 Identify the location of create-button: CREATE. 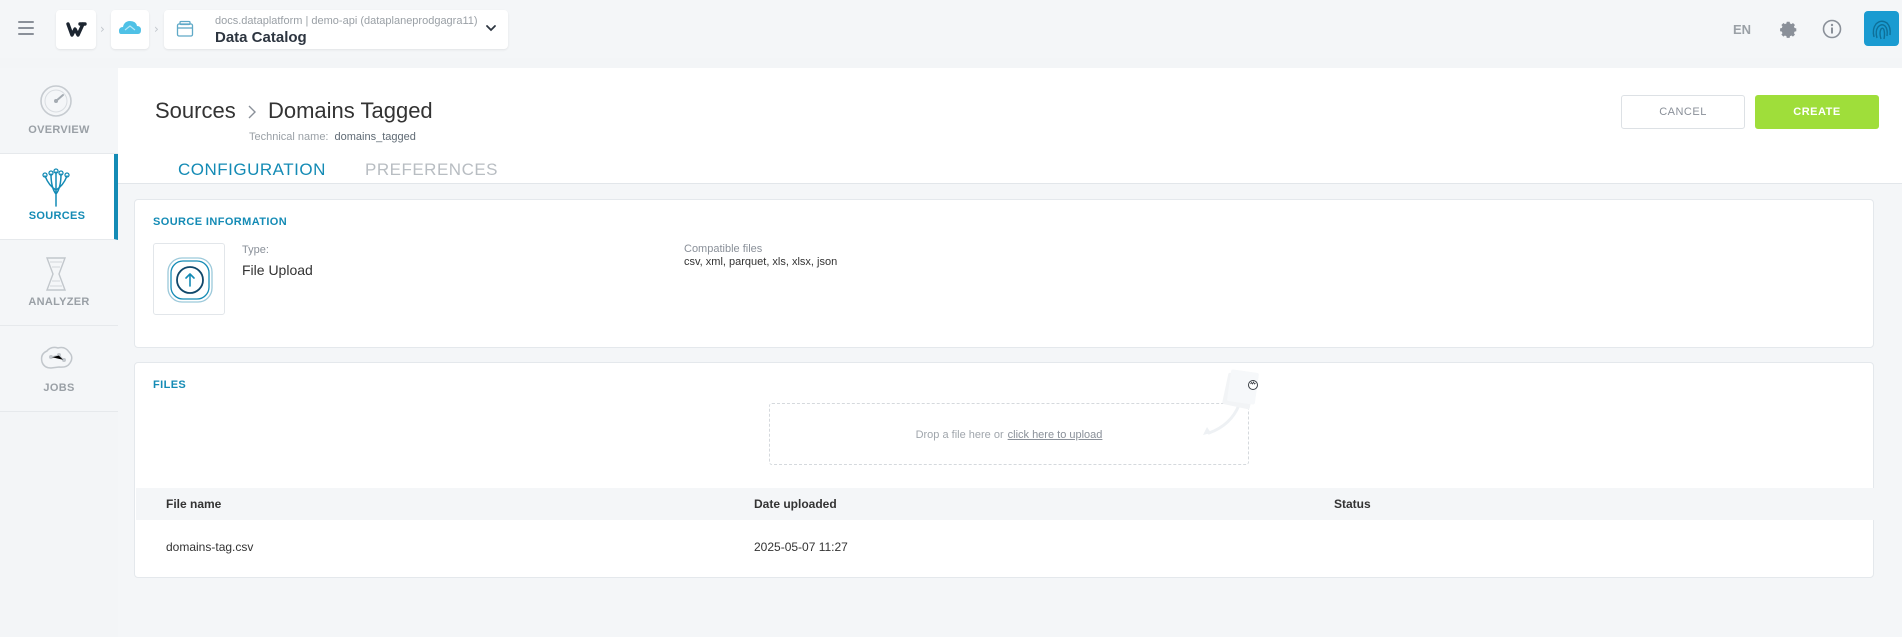
(1817, 112).